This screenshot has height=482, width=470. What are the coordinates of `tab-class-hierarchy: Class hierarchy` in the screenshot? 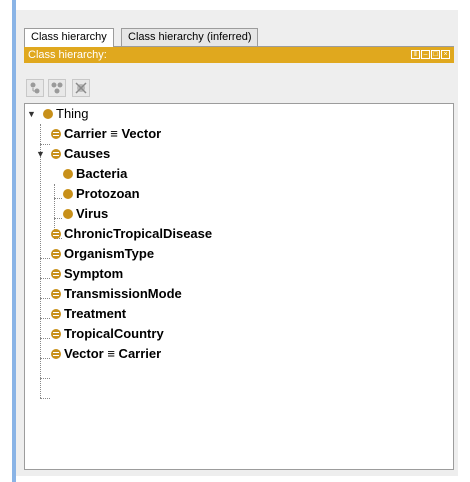 It's located at (69, 37).